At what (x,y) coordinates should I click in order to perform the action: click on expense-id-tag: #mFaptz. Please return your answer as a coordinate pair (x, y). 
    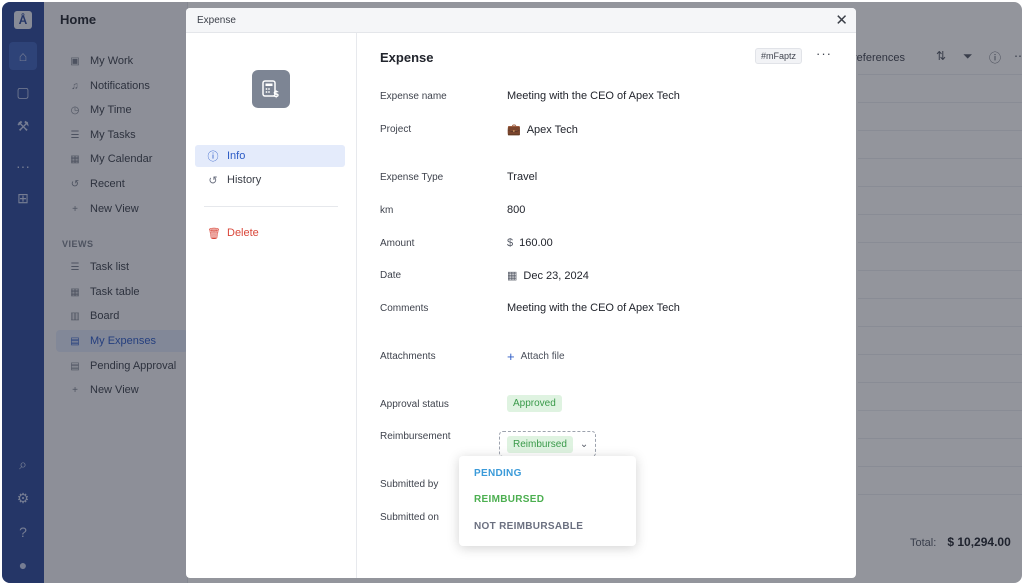
    Looking at the image, I should click on (779, 56).